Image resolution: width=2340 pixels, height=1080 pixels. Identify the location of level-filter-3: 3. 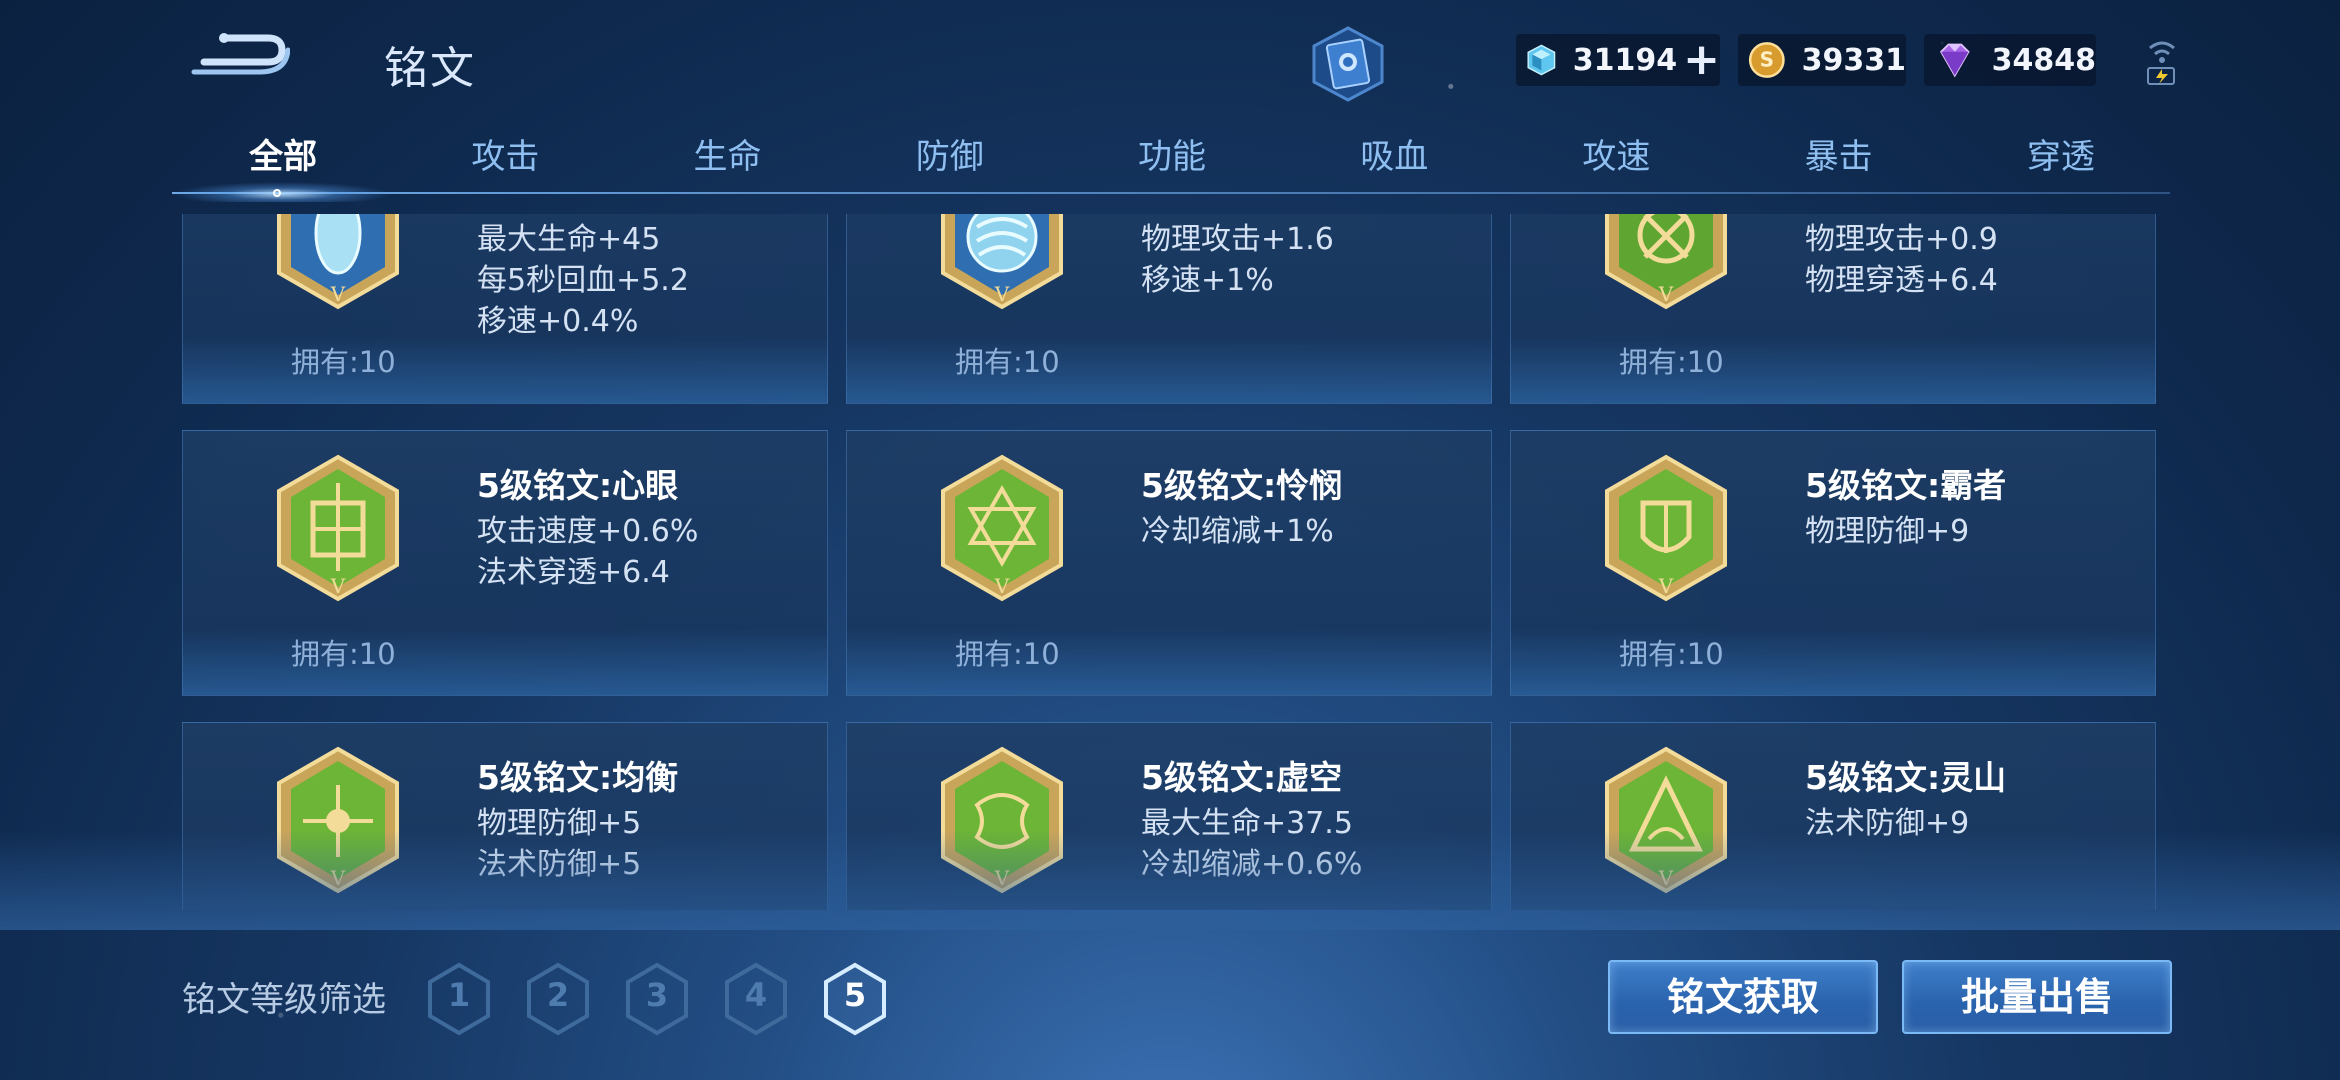
(657, 999).